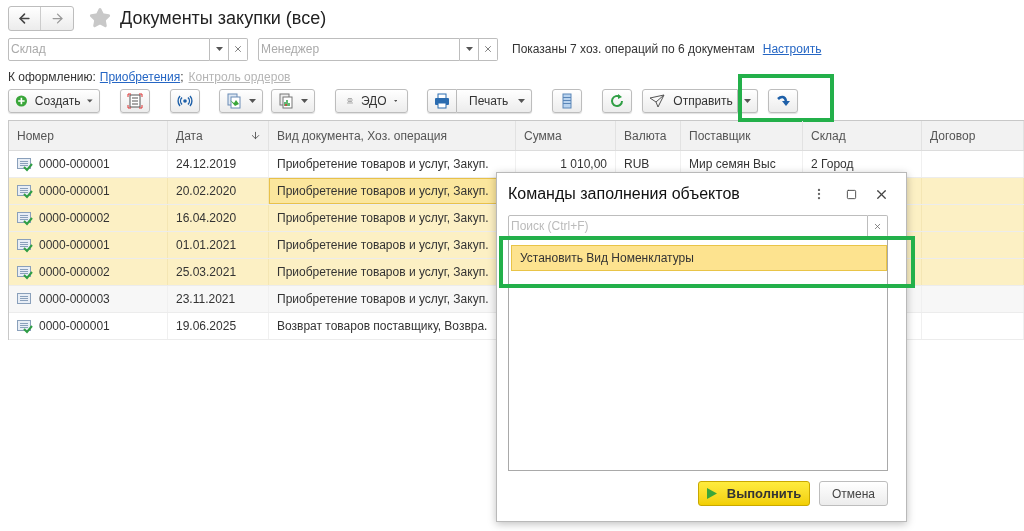  I want to click on summary-text: Показаны 7 хоз. операций по 6 документам, so click(633, 49).